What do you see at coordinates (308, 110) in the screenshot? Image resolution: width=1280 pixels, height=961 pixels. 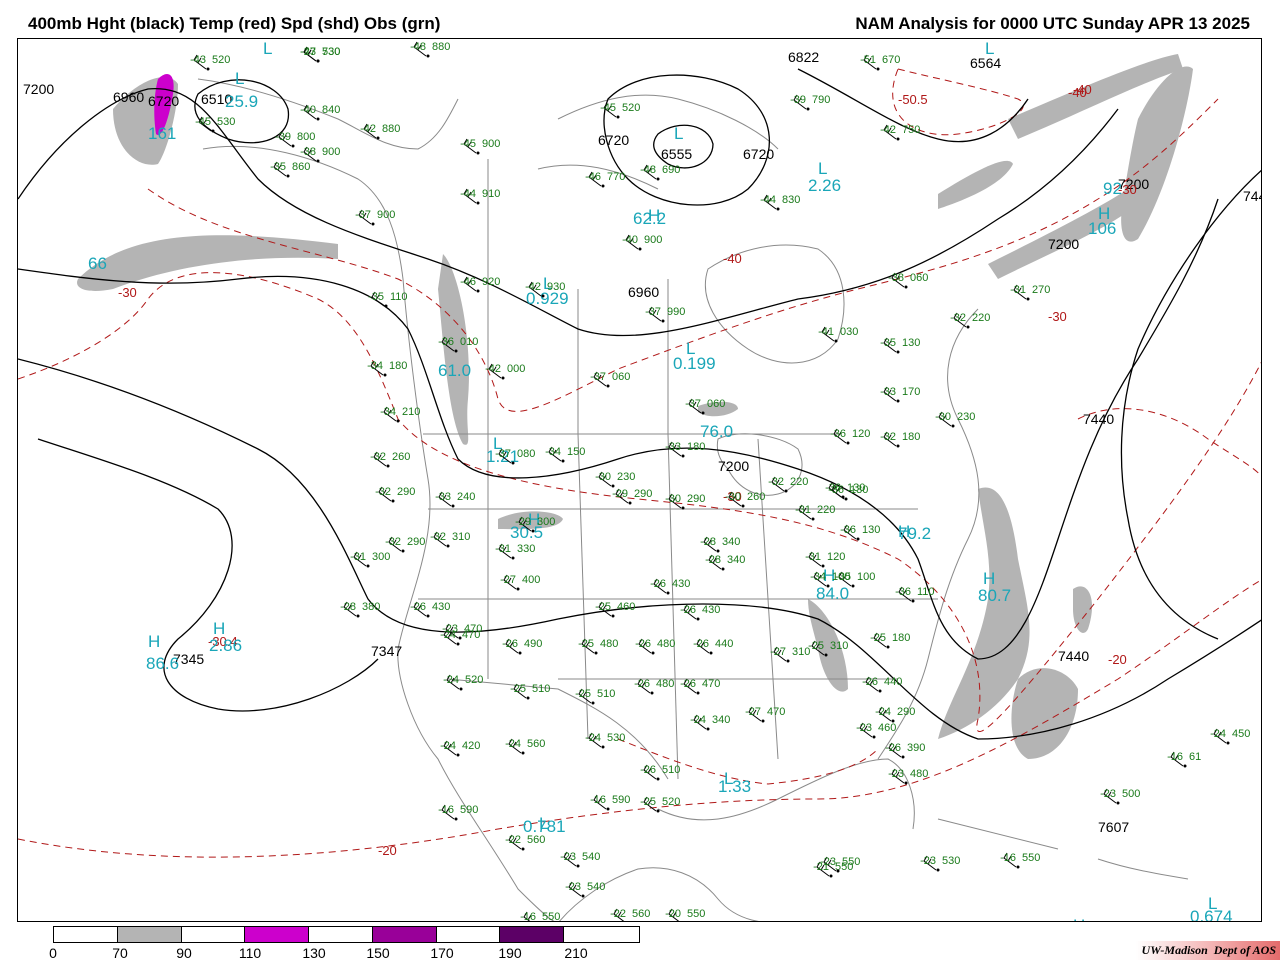 I see `station-temp: -40` at bounding box center [308, 110].